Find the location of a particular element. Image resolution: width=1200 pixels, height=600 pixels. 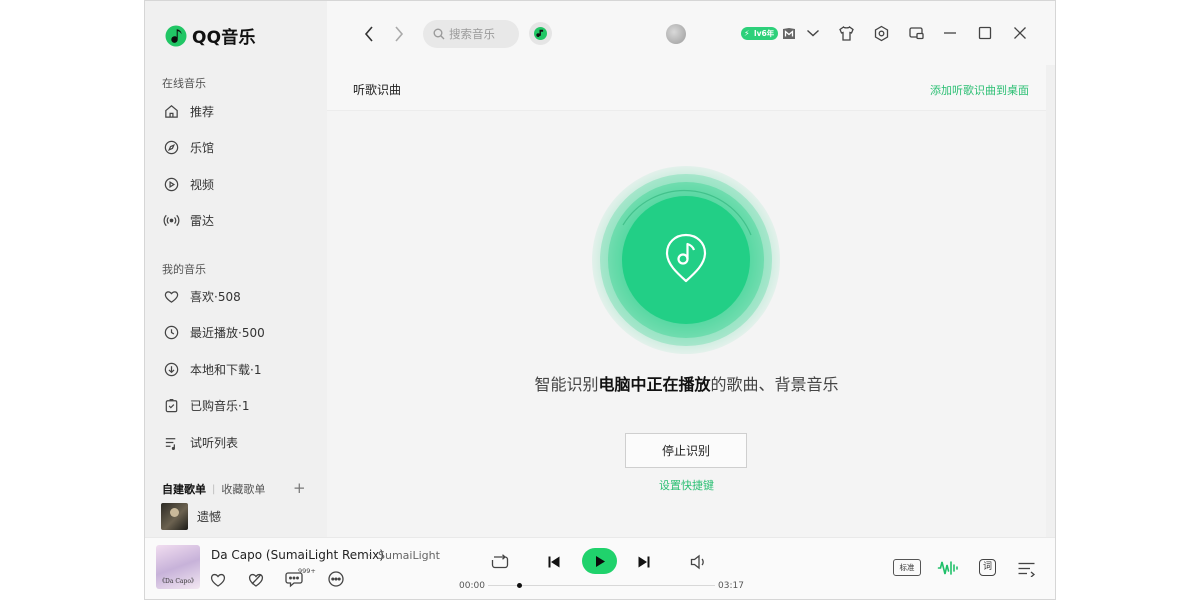

chevron-right-icon is located at coordinates (399, 34).